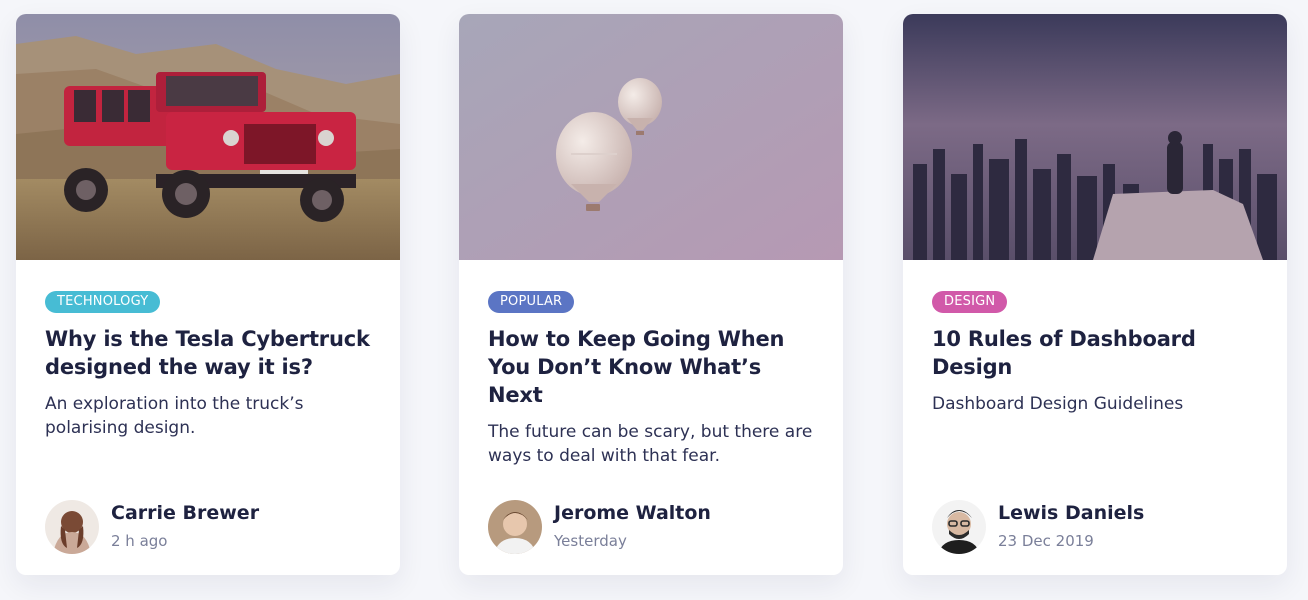 The height and width of the screenshot is (600, 1308). I want to click on balloons-photo, so click(651, 137).